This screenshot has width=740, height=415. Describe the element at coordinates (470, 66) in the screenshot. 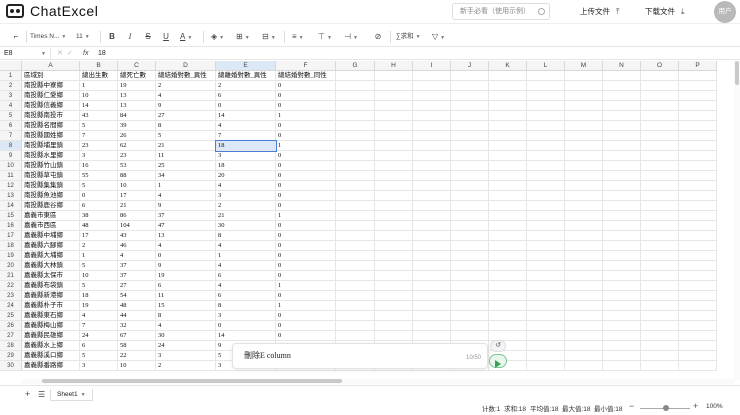

I see `column-header-j: J` at that location.